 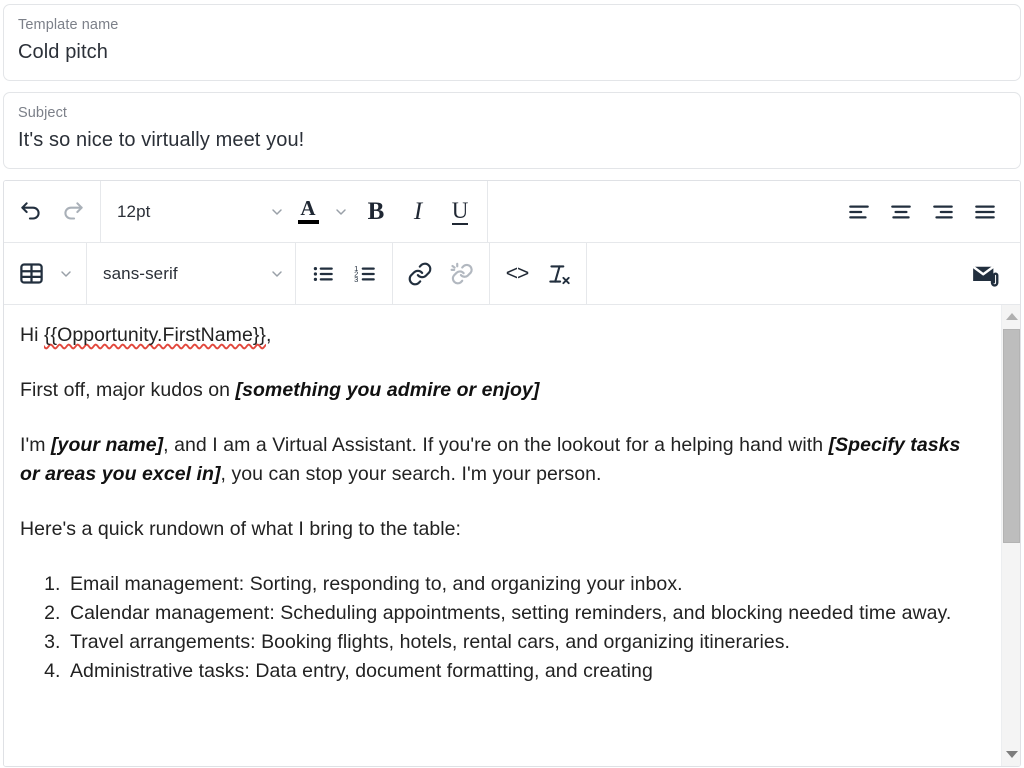 I want to click on bold-button: B, so click(x=376, y=212).